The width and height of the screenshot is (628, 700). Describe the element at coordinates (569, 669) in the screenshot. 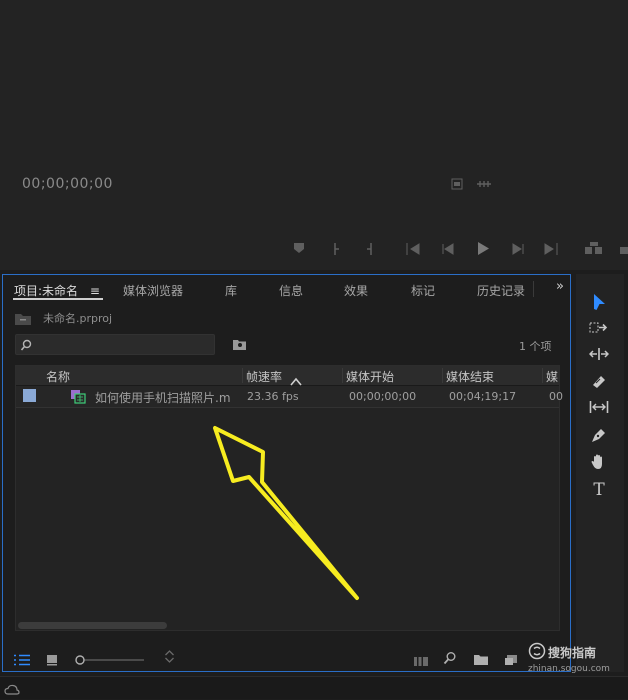

I see `watermark-url: zhinan.sogou.com` at that location.